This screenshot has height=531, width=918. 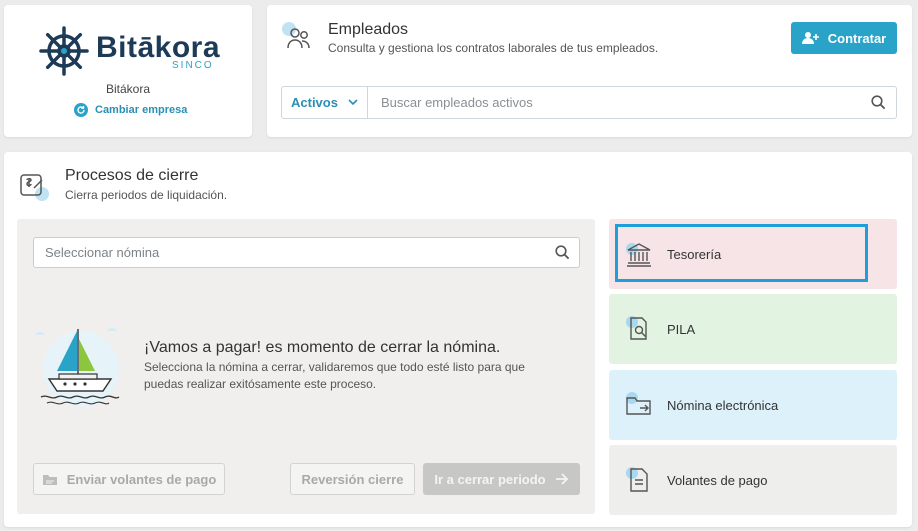 I want to click on employees-title: Empleados, so click(x=368, y=29).